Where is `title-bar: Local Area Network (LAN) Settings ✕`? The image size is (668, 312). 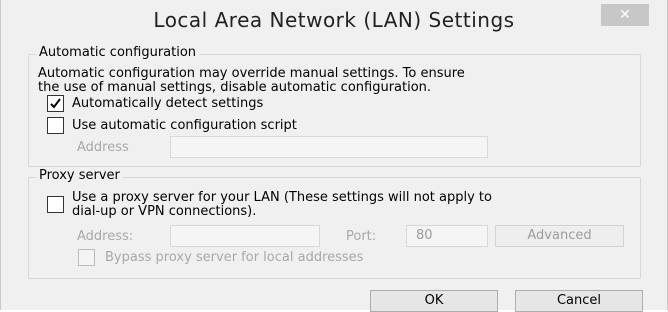
title-bar: Local Area Network (LAN) Settings ✕ is located at coordinates (334, 21).